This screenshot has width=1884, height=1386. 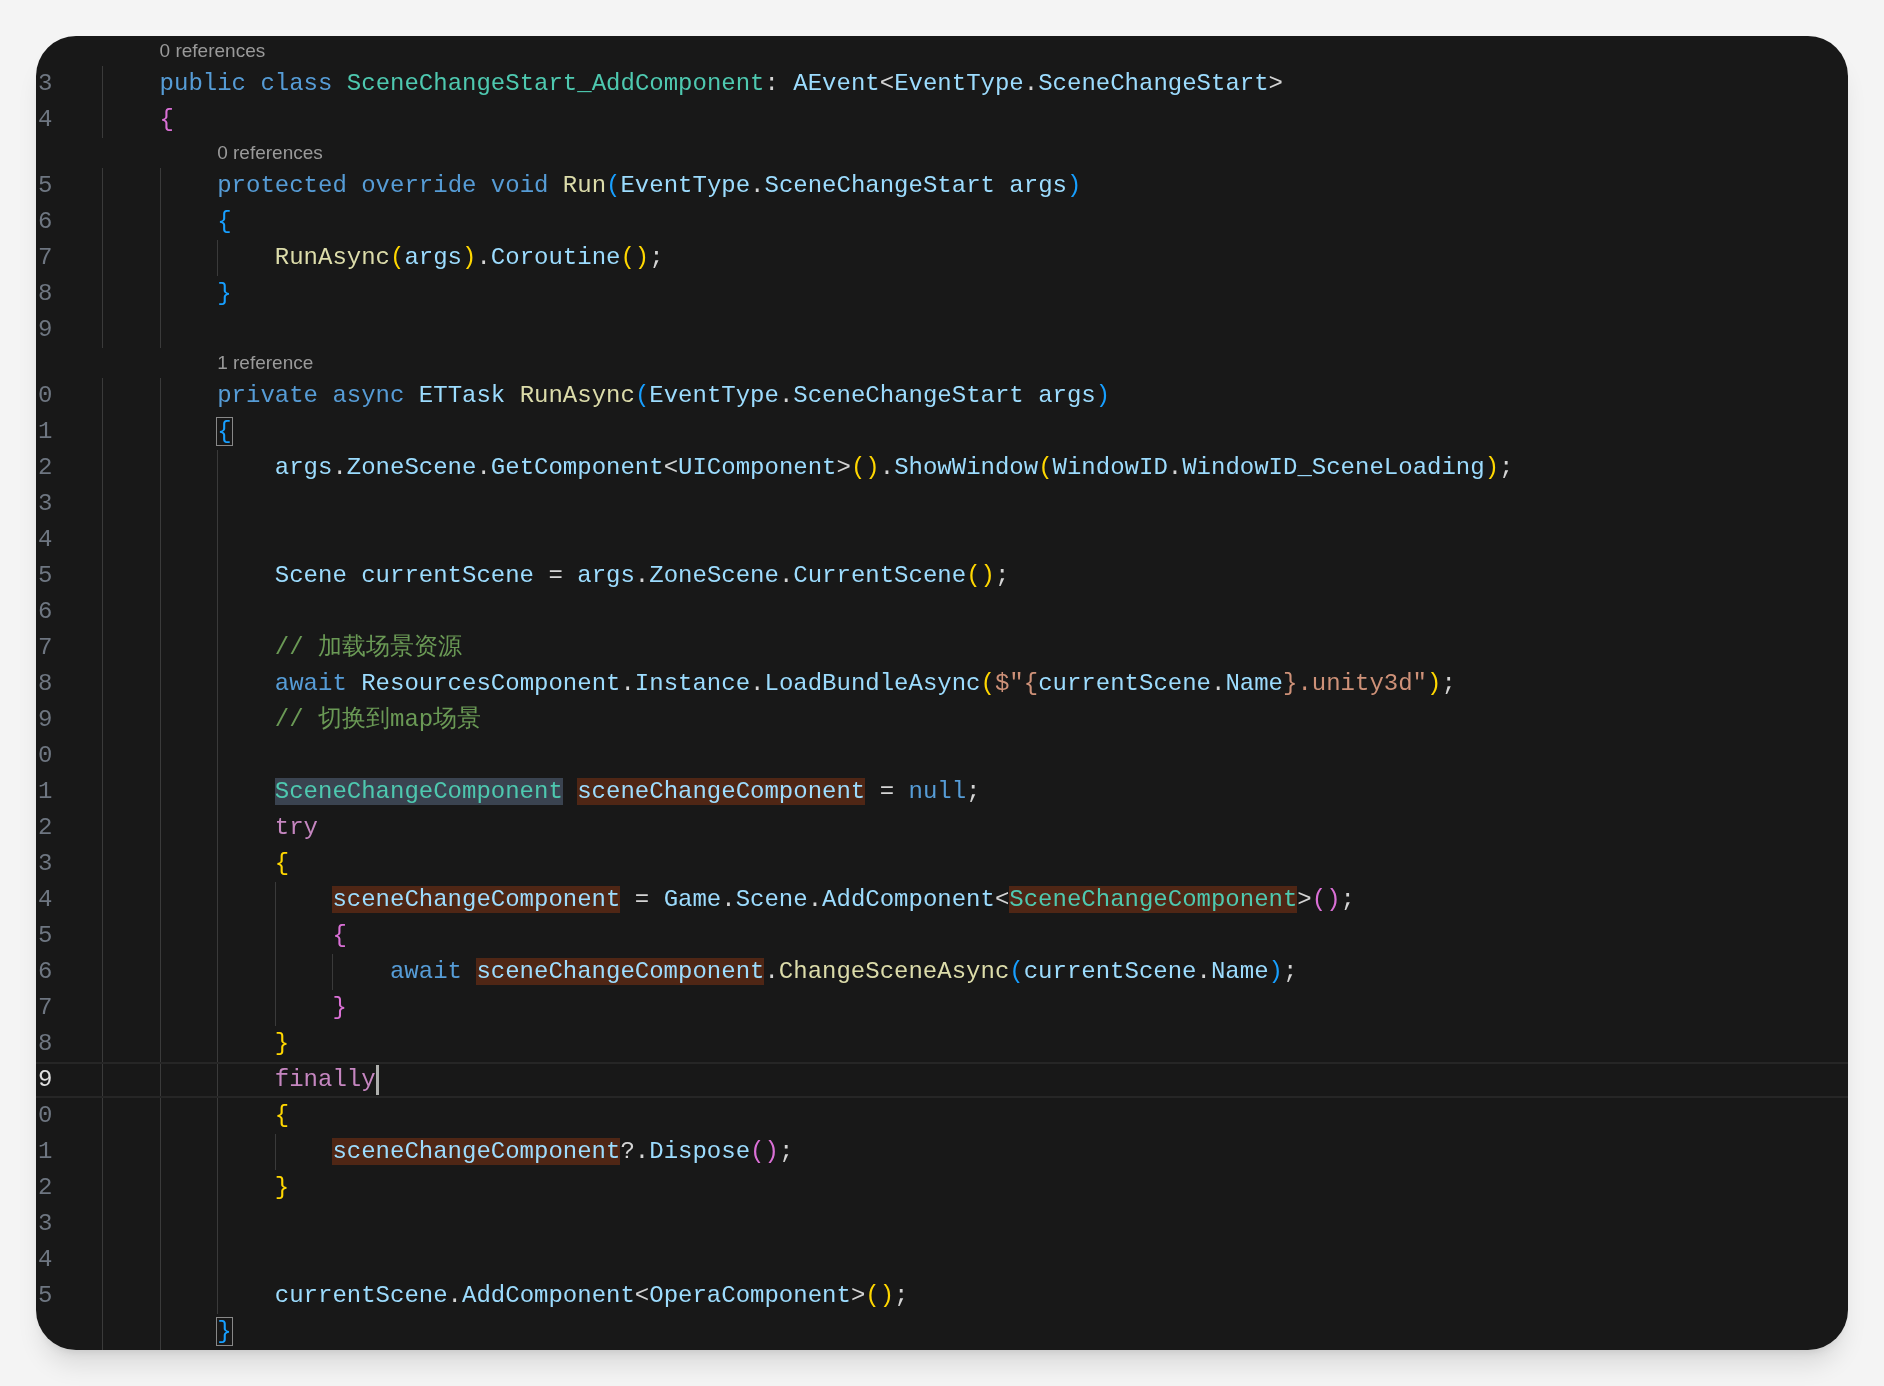 I want to click on code-line: // 加载场景资源, so click(x=368, y=648).